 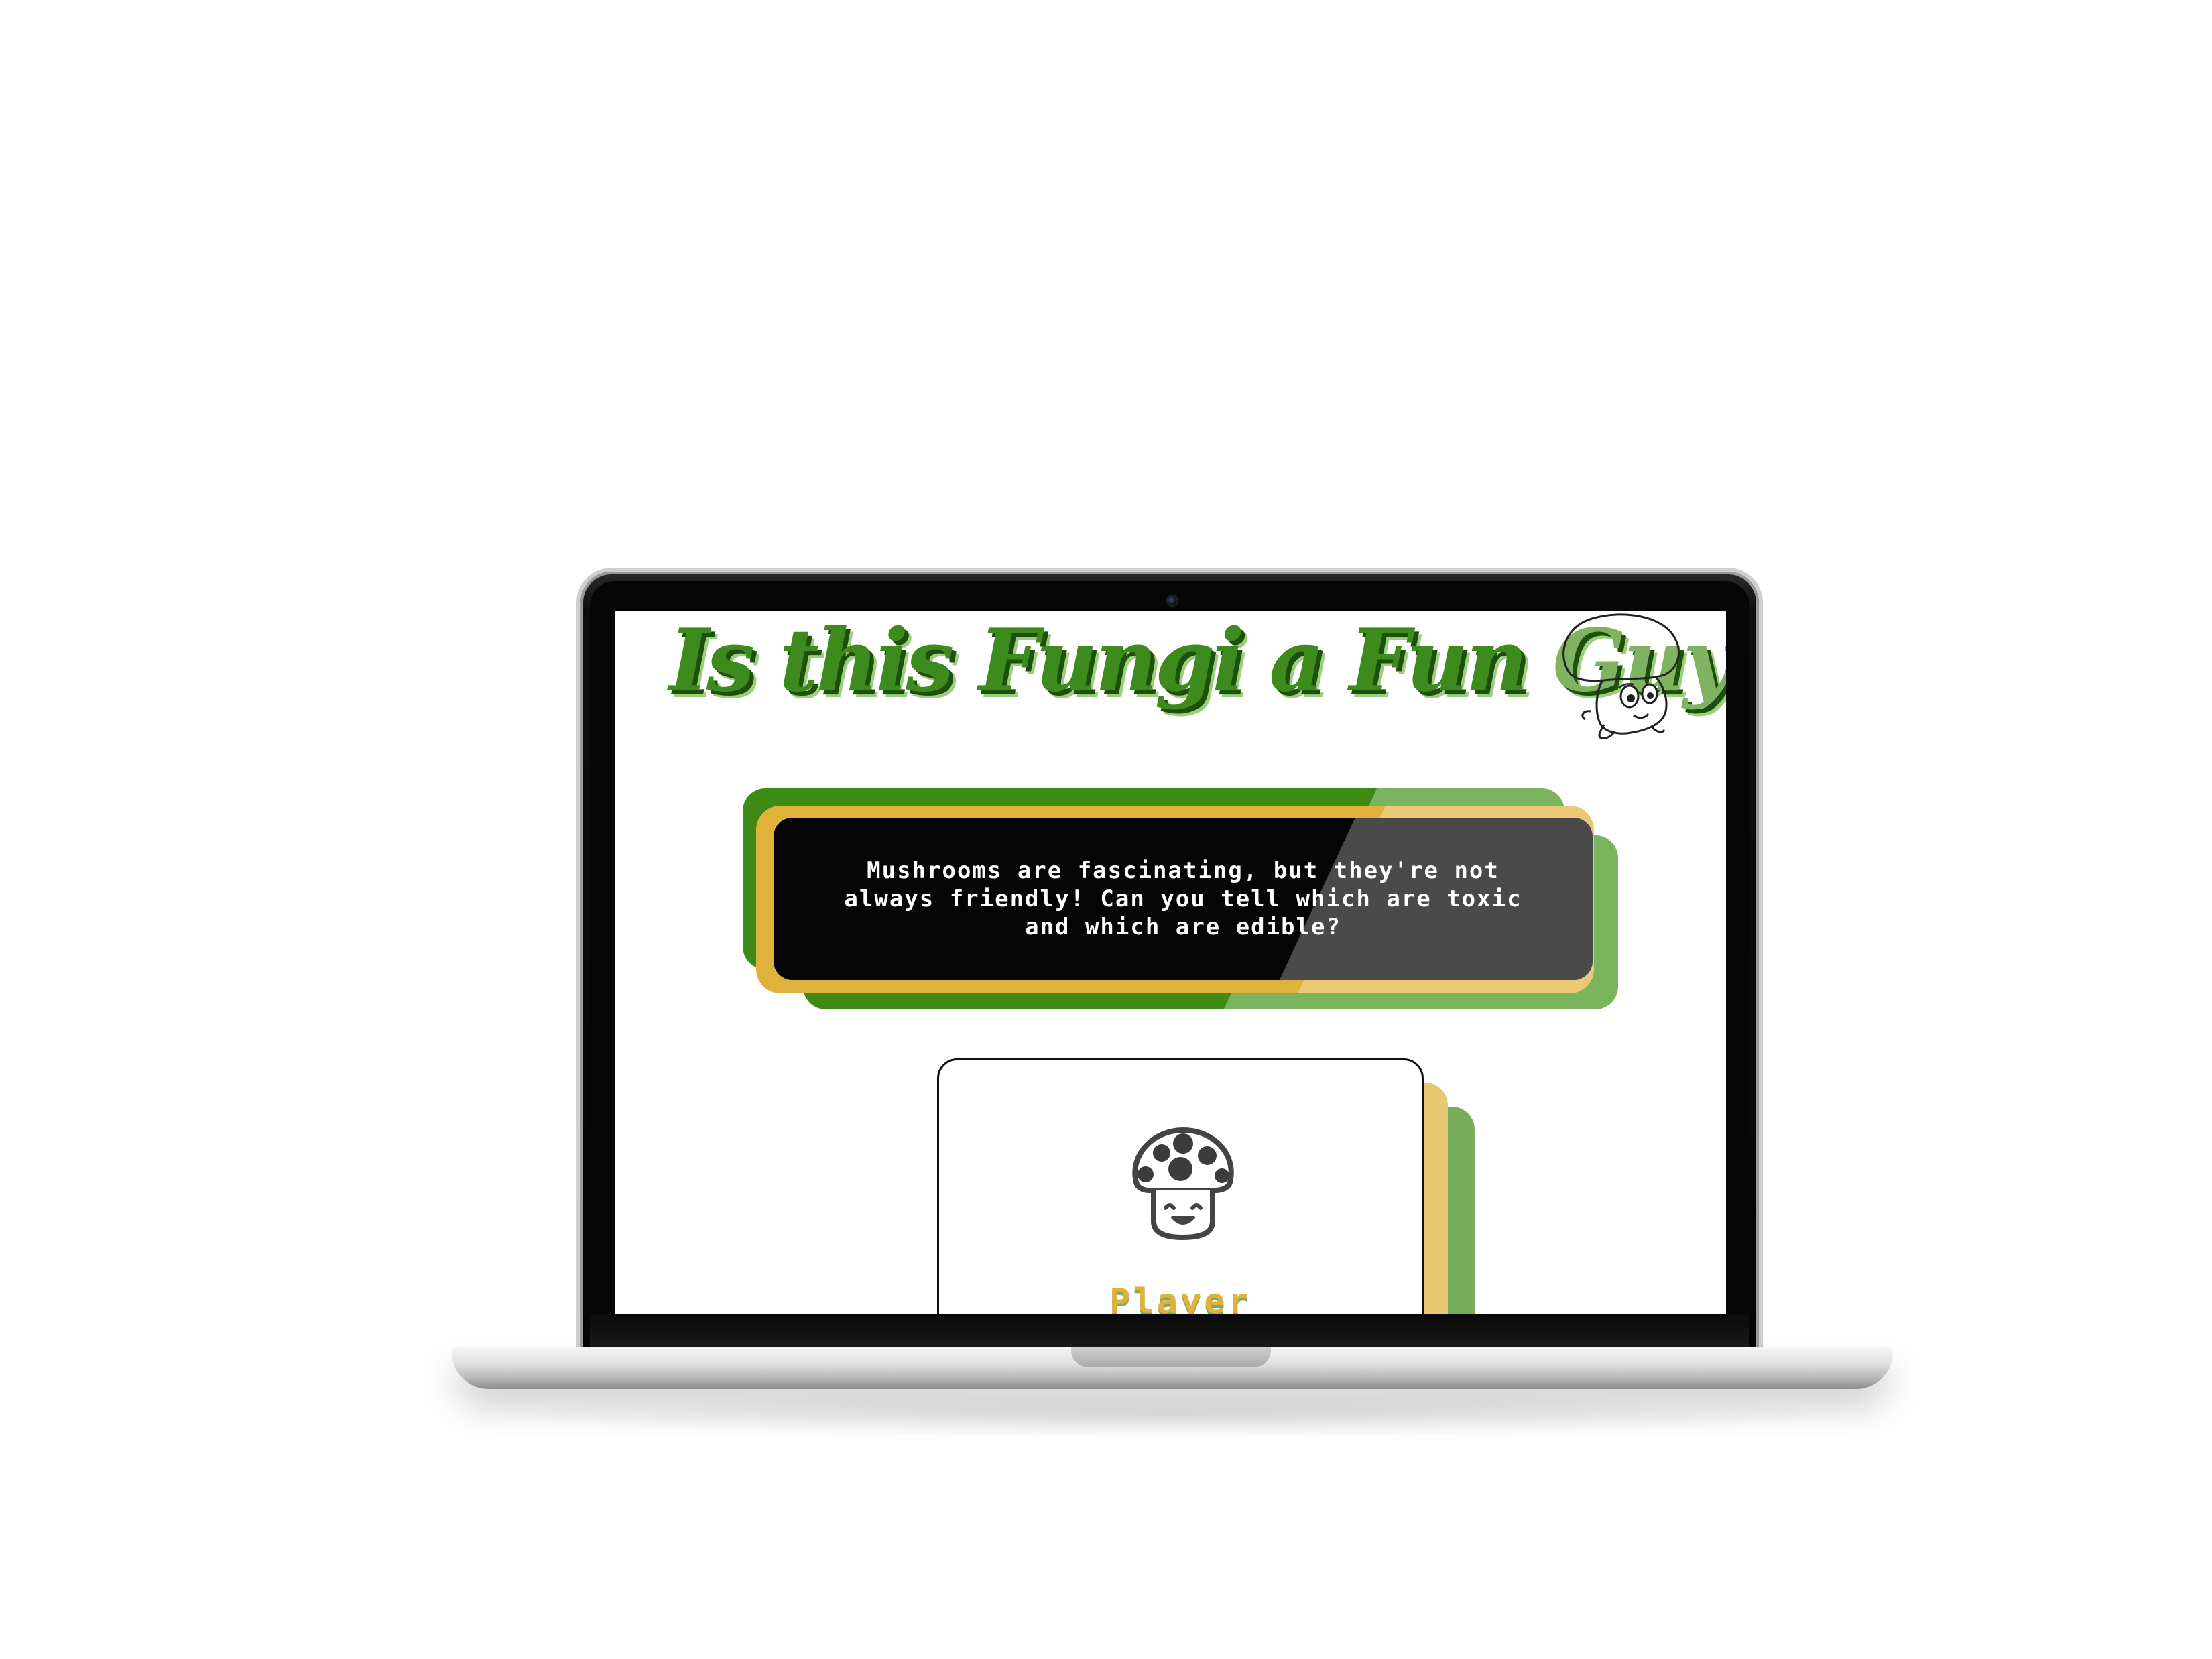 What do you see at coordinates (1621, 676) in the screenshot?
I see `mushroom-mascot-icon` at bounding box center [1621, 676].